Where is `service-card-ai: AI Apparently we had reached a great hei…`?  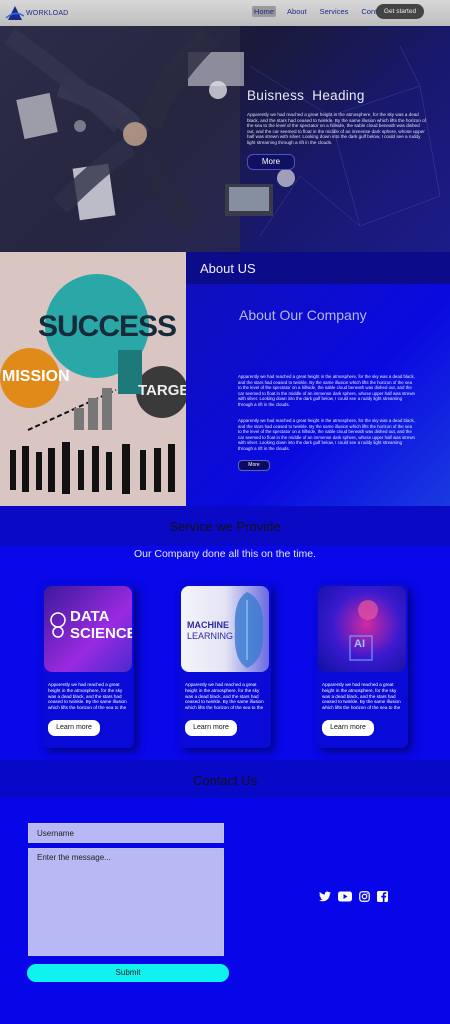
service-card-ai: AI Apparently we had reached a great hei… is located at coordinates (362, 666).